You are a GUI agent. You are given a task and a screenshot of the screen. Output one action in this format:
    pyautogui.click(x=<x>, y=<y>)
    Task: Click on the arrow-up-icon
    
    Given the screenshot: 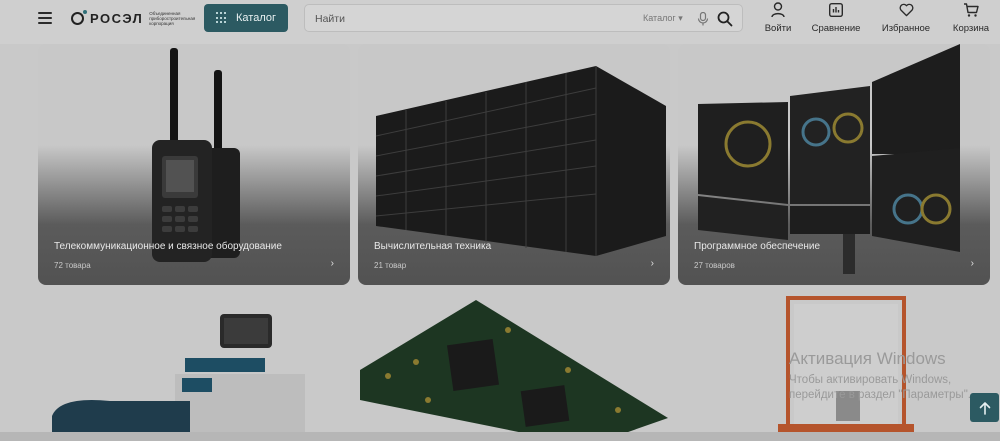 What is the action you would take?
    pyautogui.click(x=984, y=408)
    